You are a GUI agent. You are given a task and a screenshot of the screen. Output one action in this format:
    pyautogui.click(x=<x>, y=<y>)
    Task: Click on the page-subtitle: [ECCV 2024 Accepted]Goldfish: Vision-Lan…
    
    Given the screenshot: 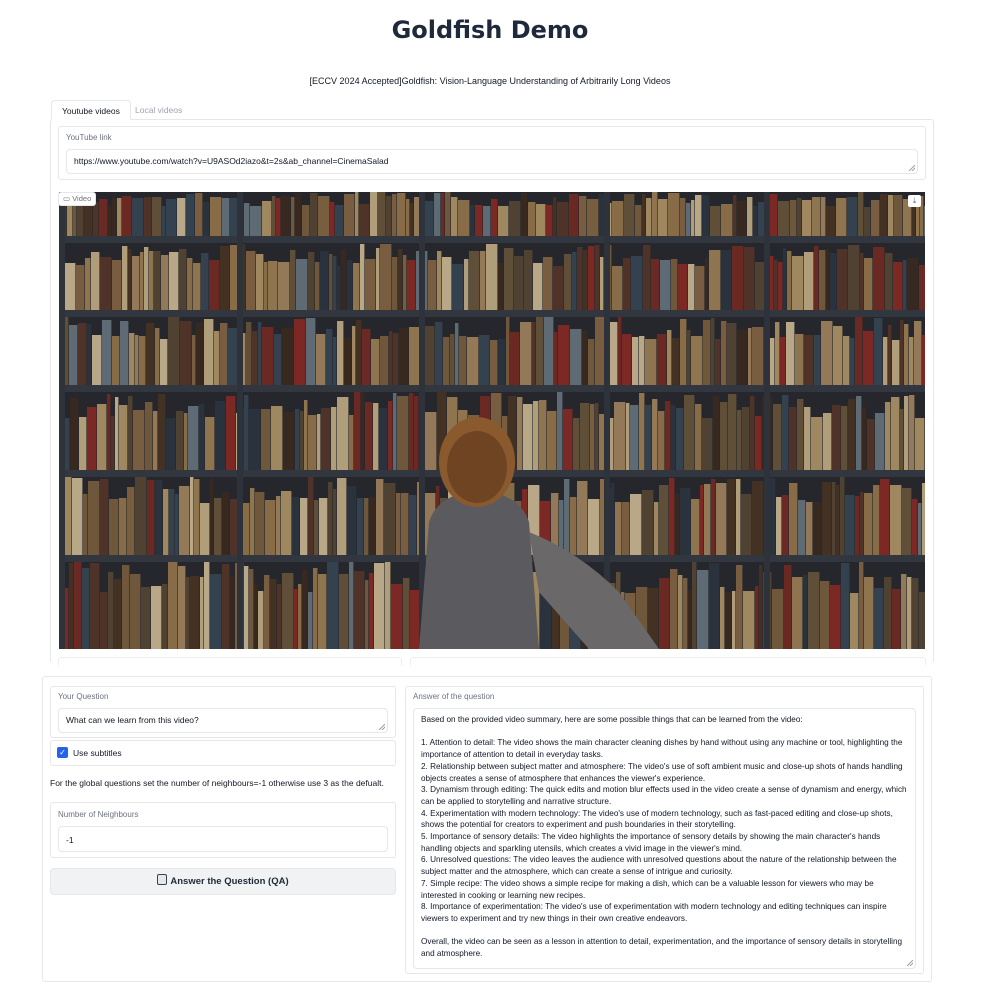 What is the action you would take?
    pyautogui.click(x=490, y=81)
    